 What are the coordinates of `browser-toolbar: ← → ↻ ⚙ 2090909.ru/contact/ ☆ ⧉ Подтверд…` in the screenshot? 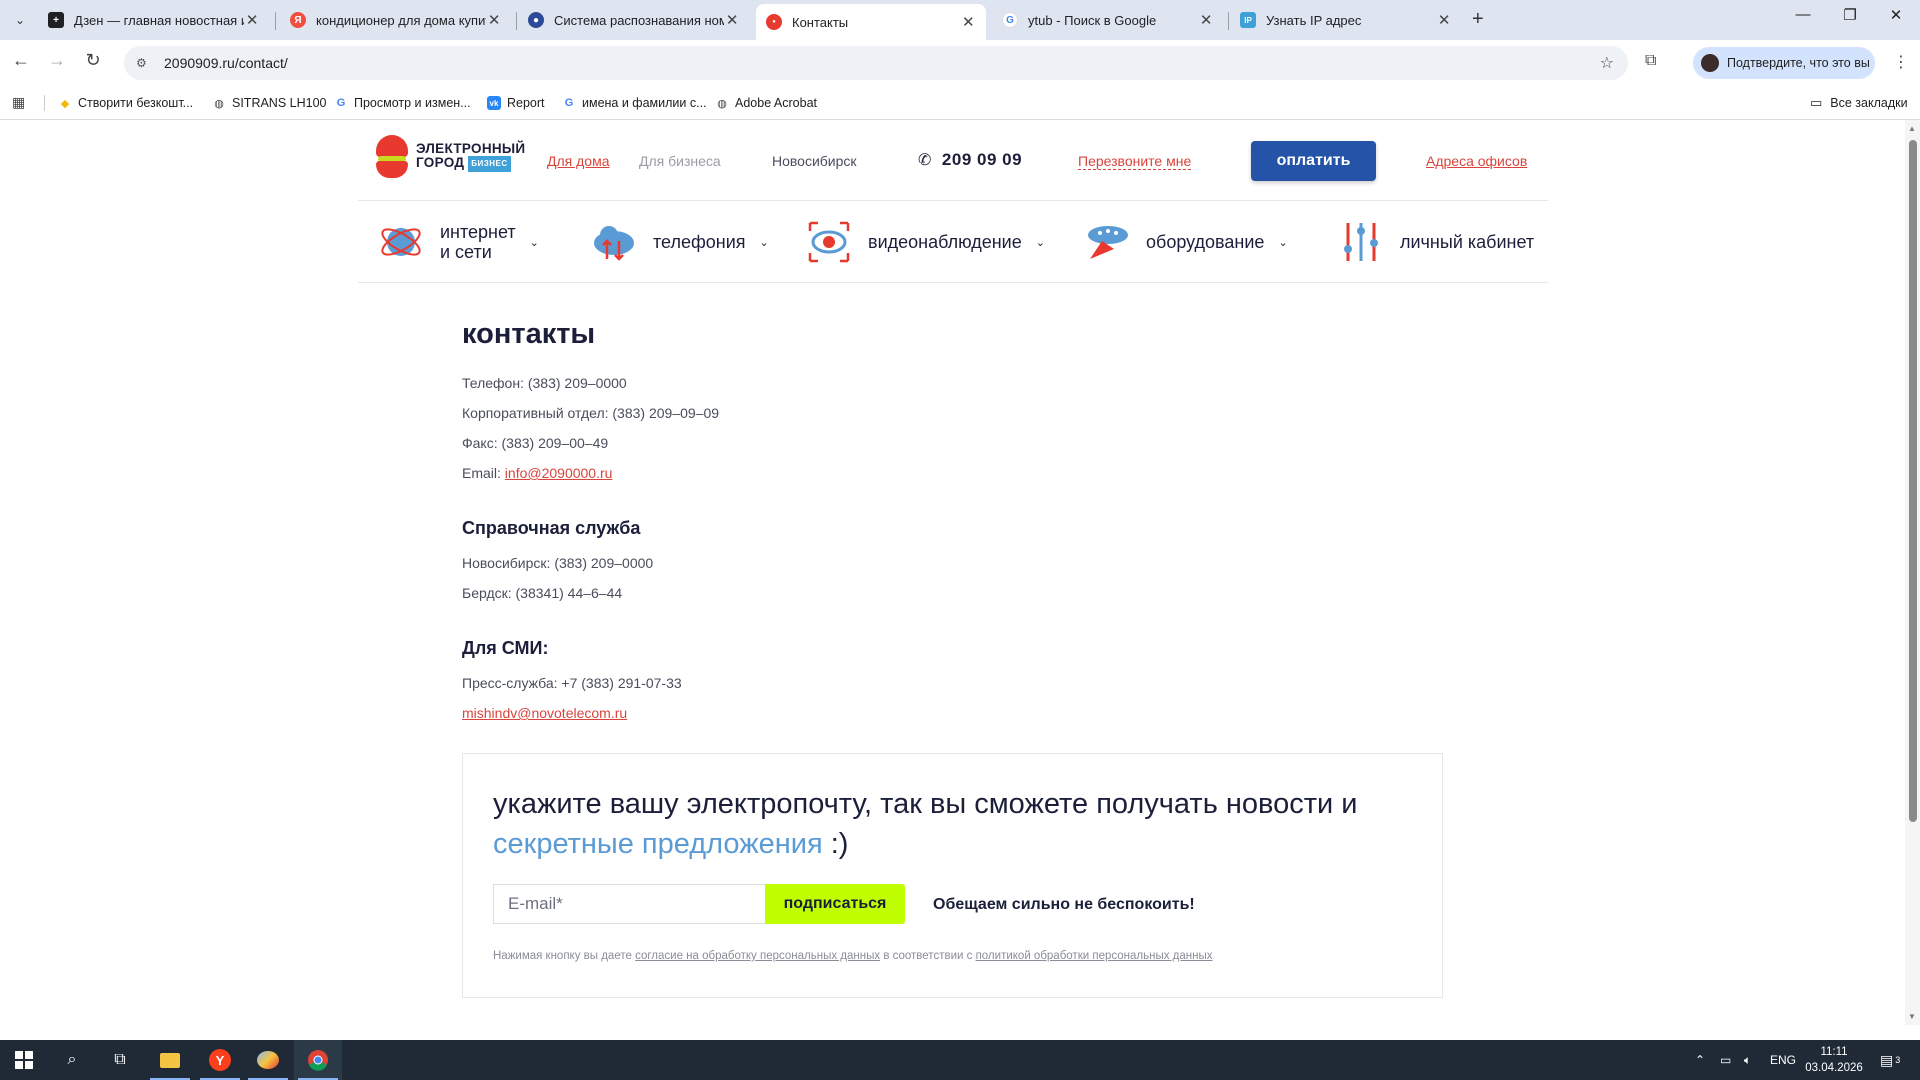 It's located at (960, 63).